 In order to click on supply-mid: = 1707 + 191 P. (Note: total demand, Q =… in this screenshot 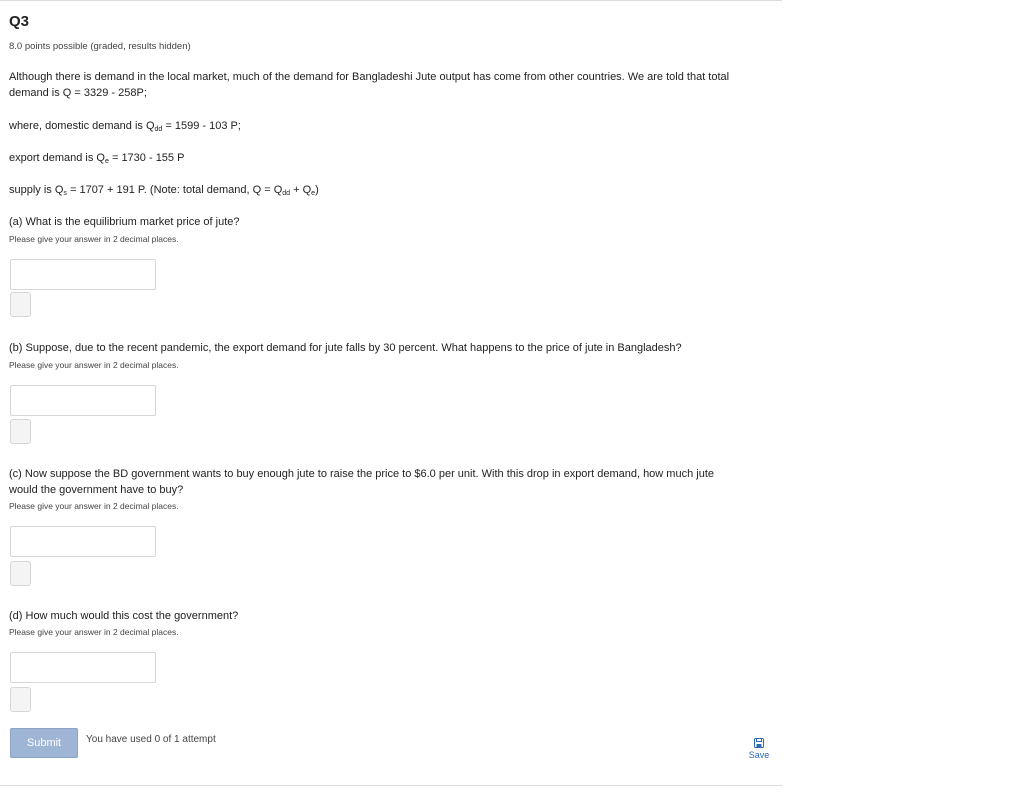, I will do `click(174, 190)`.